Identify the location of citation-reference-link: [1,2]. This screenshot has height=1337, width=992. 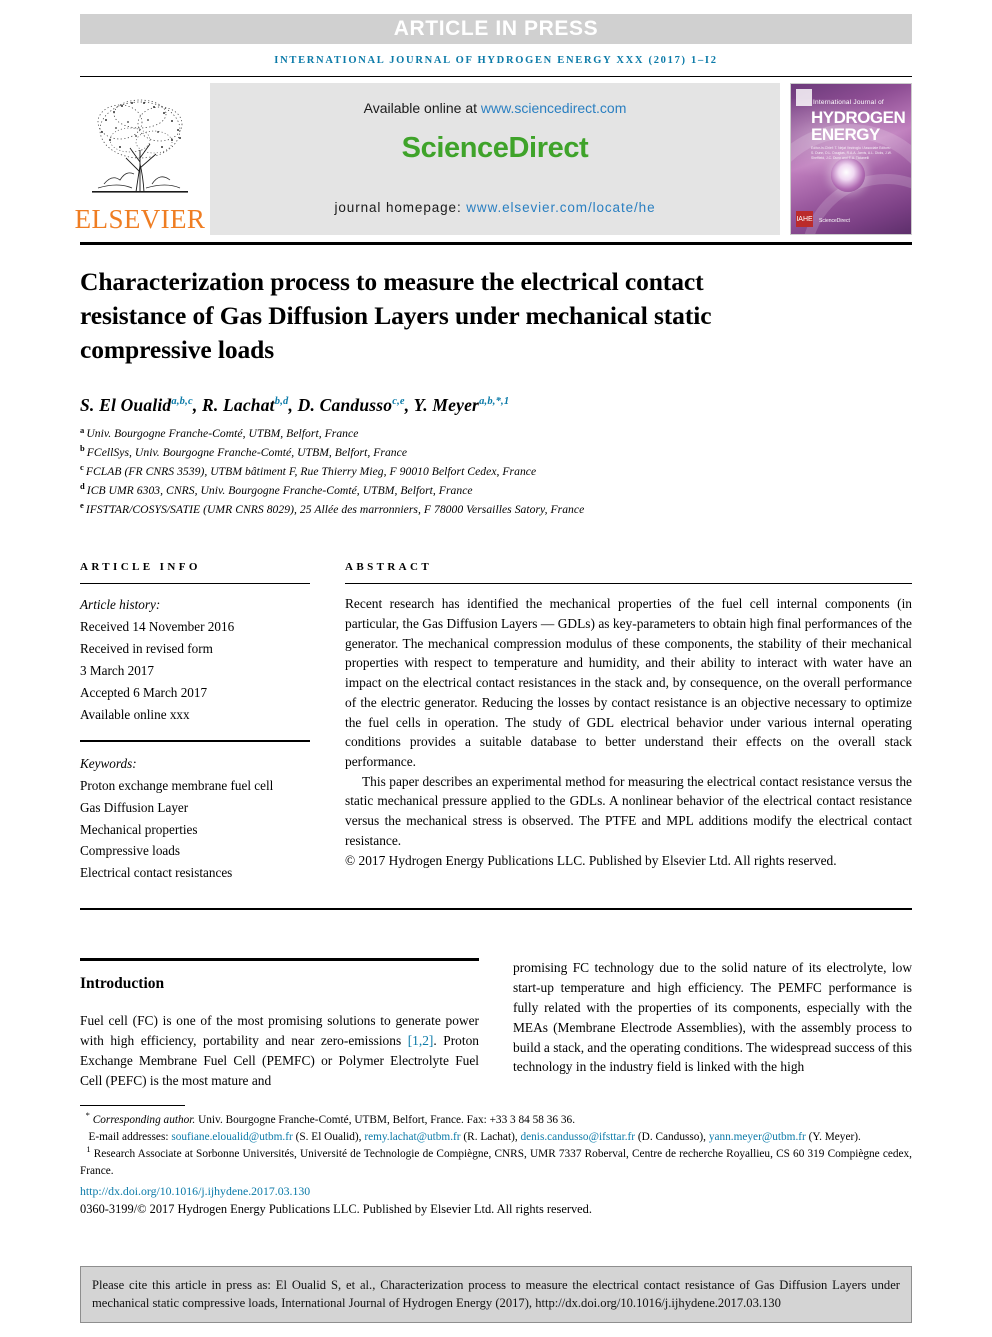
(421, 1040).